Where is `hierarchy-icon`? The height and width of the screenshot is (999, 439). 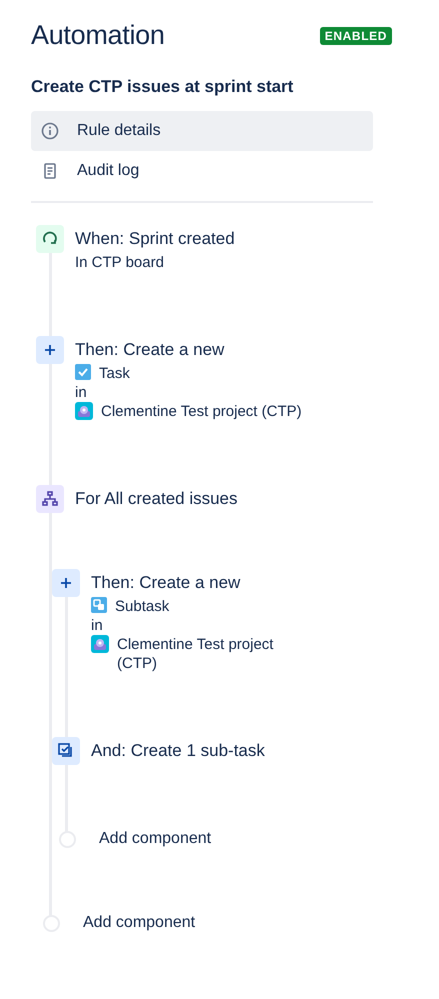
hierarchy-icon is located at coordinates (50, 499).